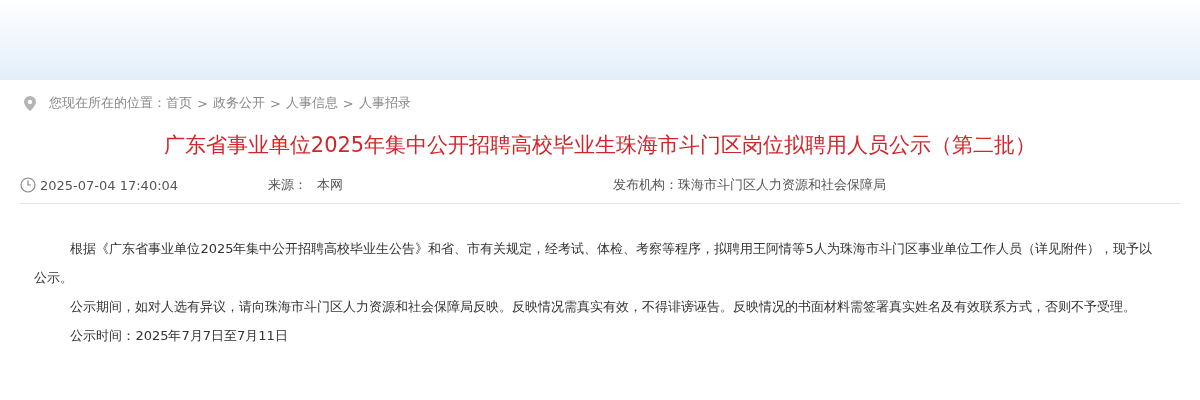 The image size is (1200, 400). Describe the element at coordinates (109, 185) in the screenshot. I see `publish-date: 2025-07-04 17:40:04` at that location.